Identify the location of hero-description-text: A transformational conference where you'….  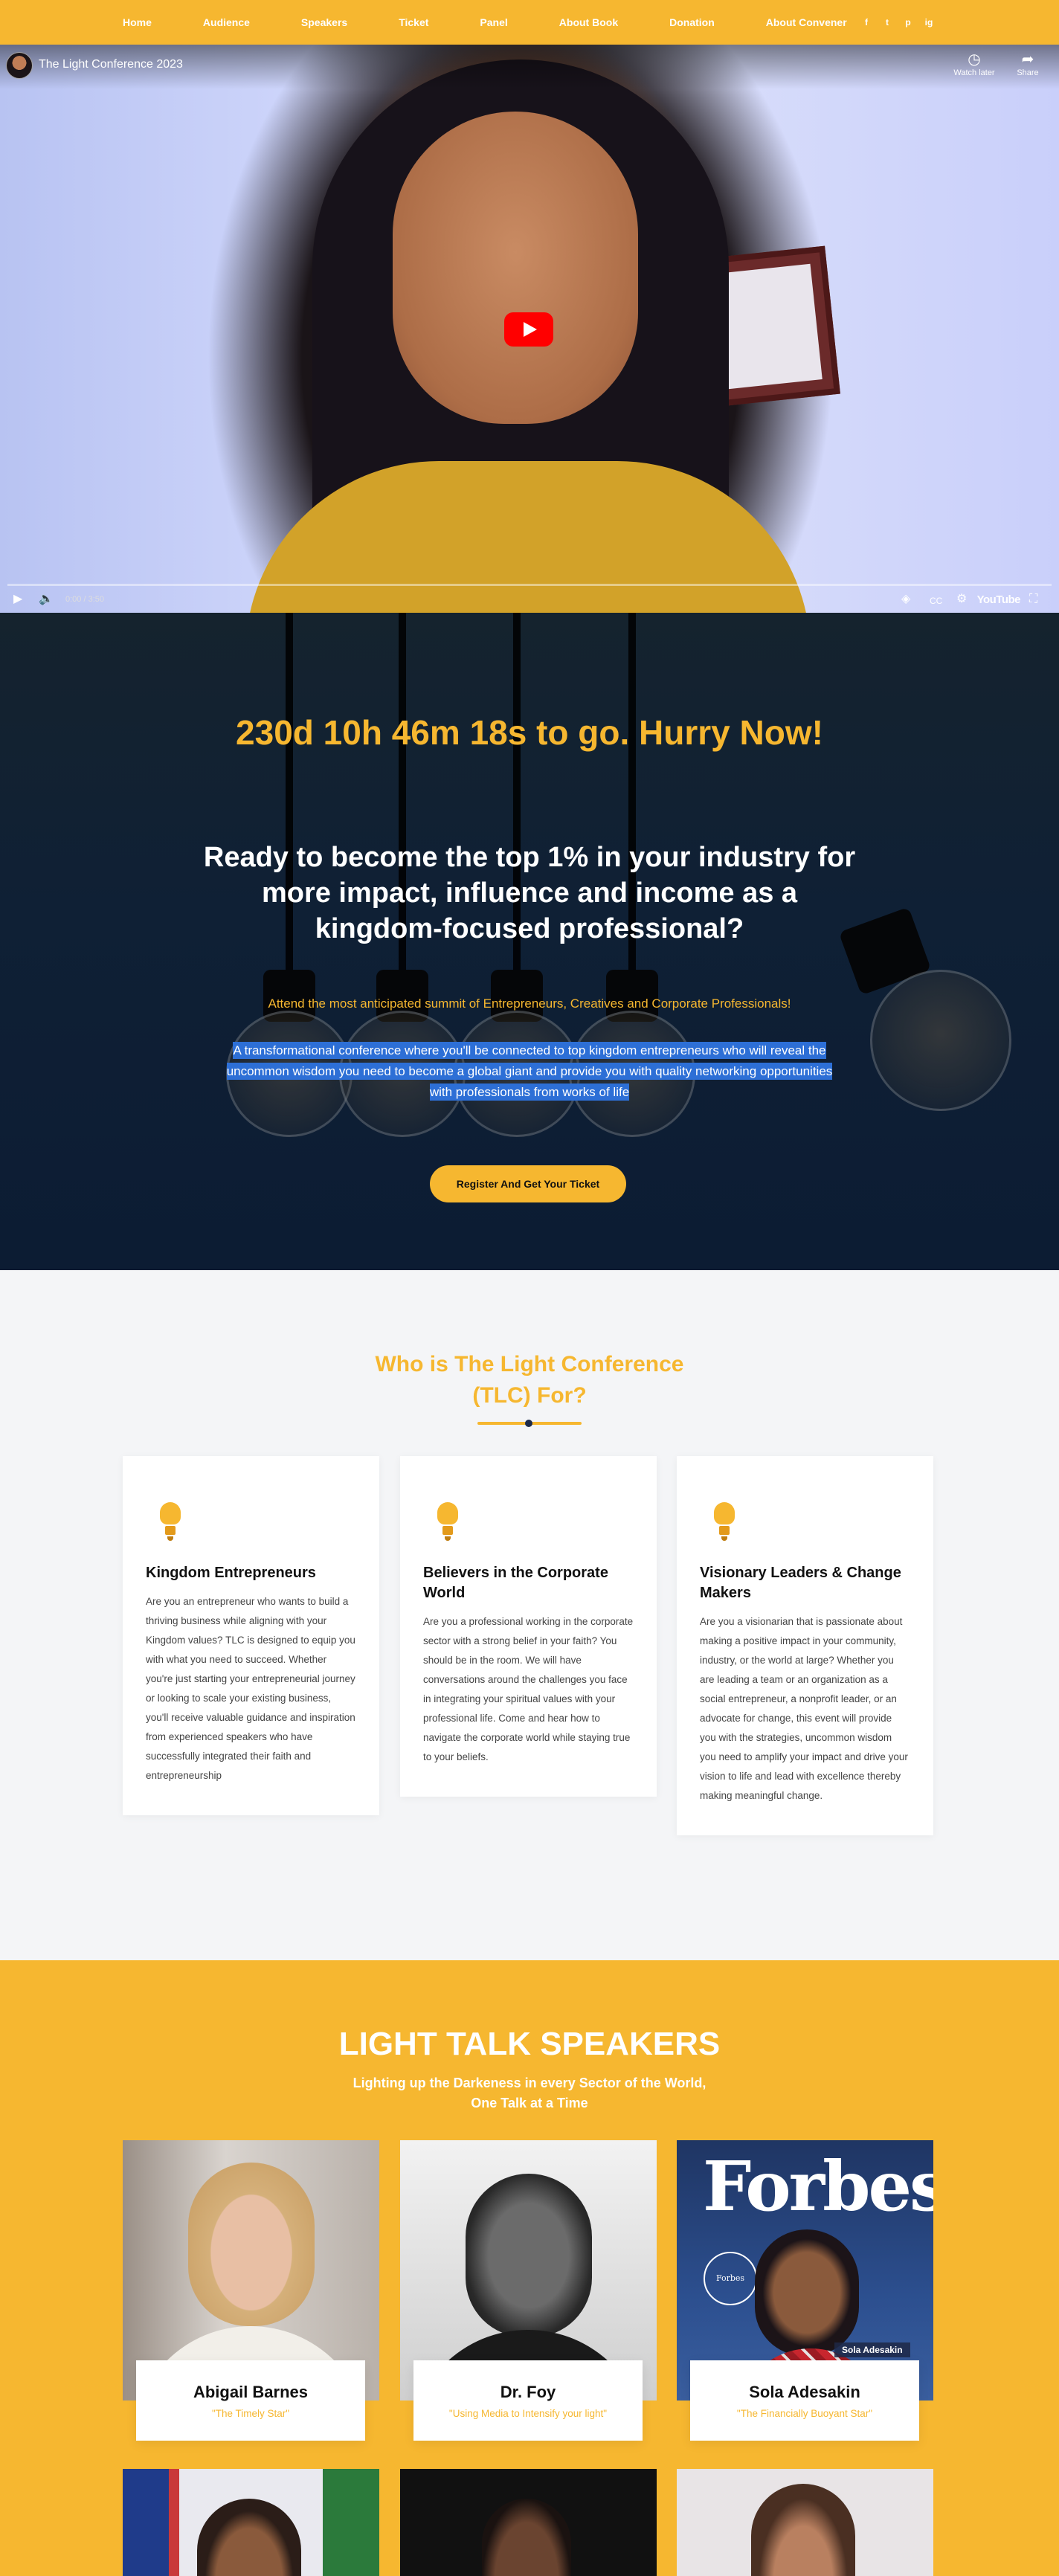
(529, 1071).